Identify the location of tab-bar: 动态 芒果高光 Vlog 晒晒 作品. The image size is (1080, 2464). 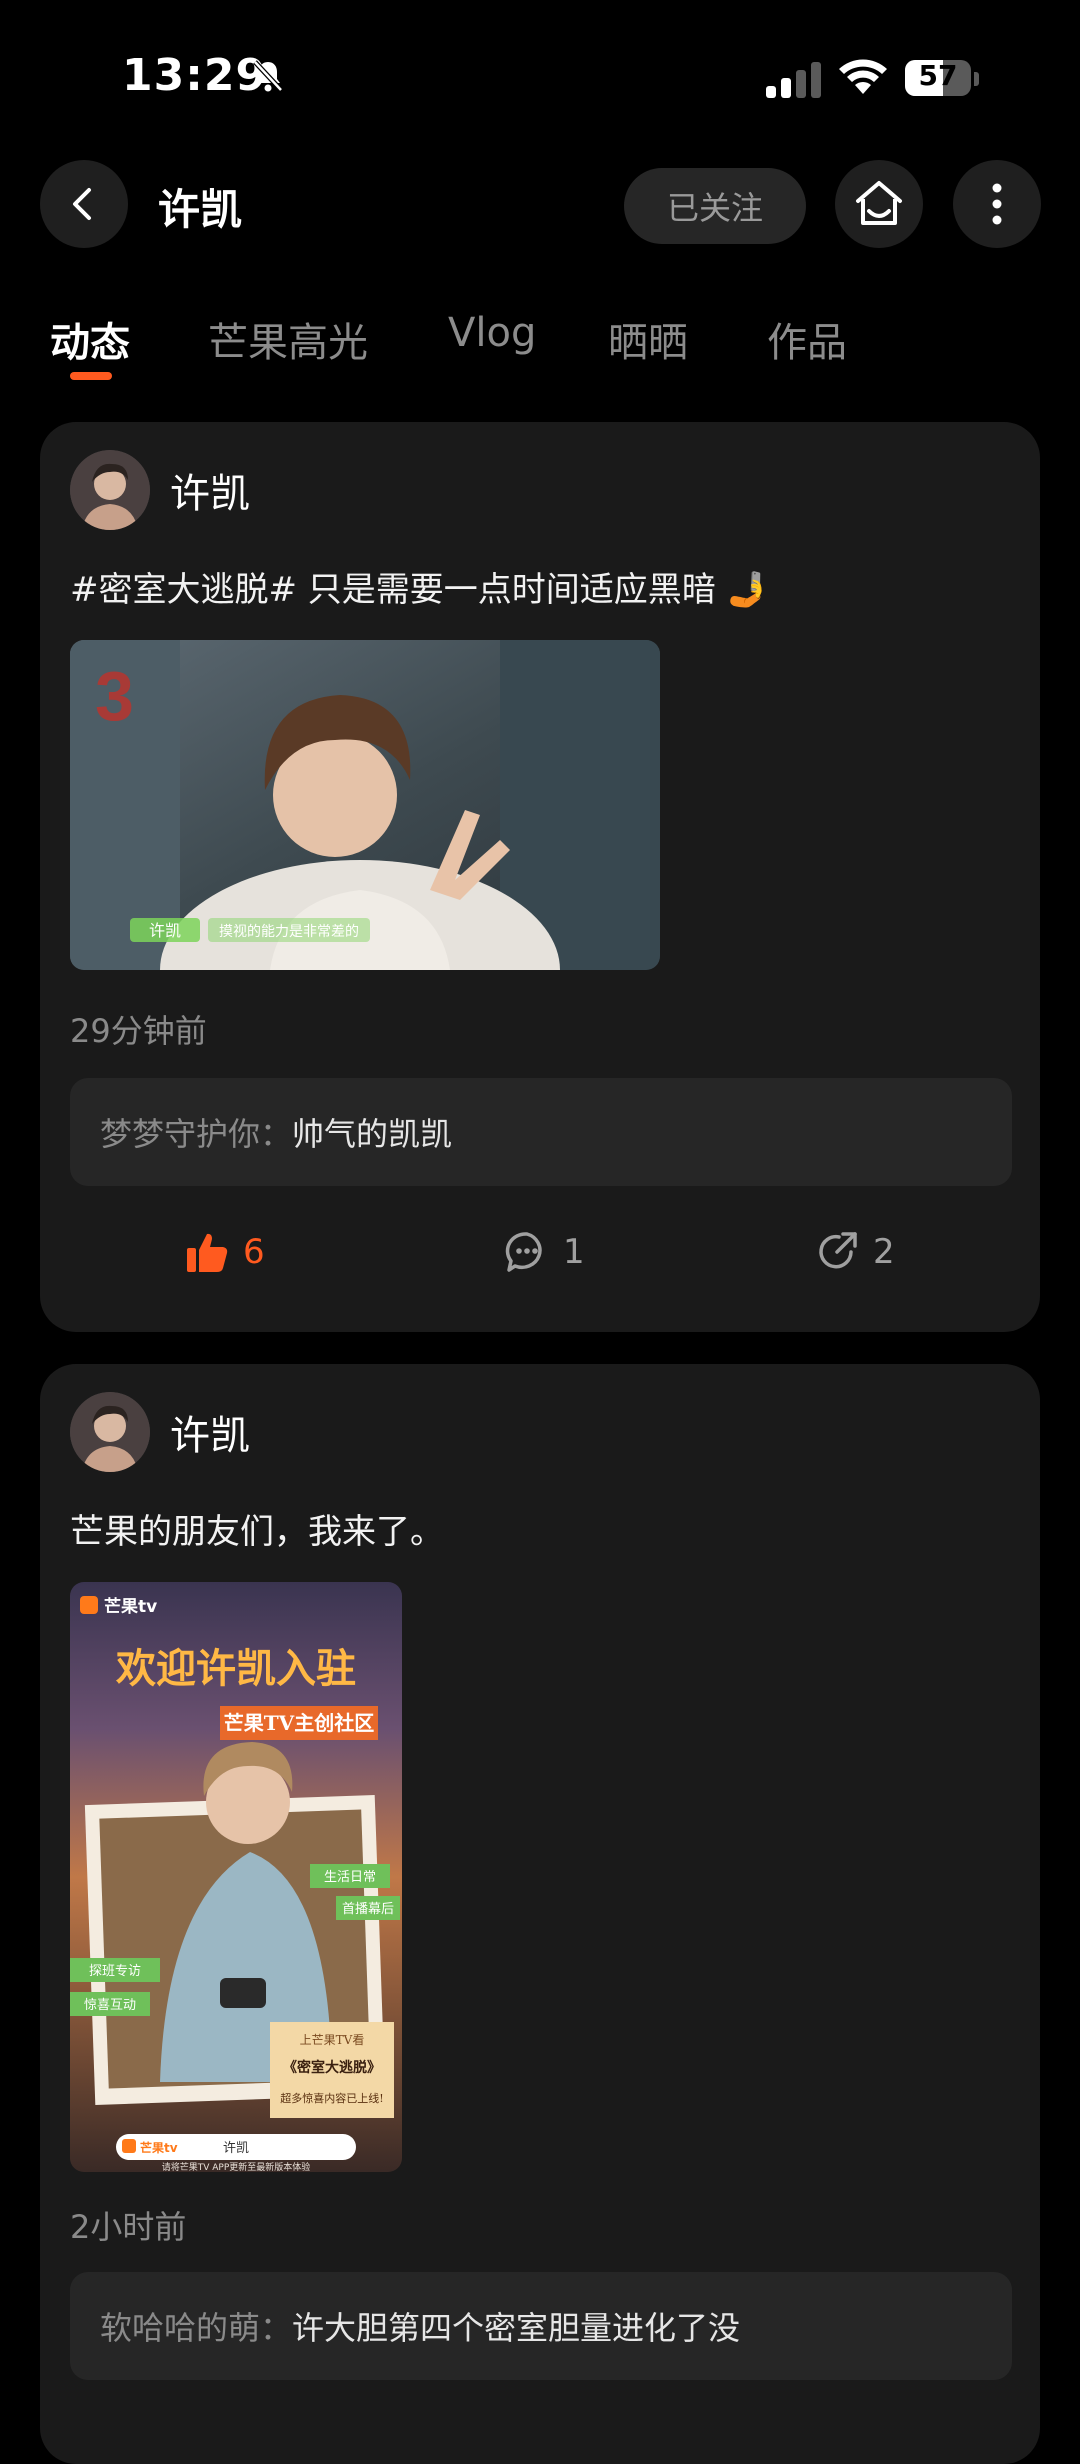
(540, 347).